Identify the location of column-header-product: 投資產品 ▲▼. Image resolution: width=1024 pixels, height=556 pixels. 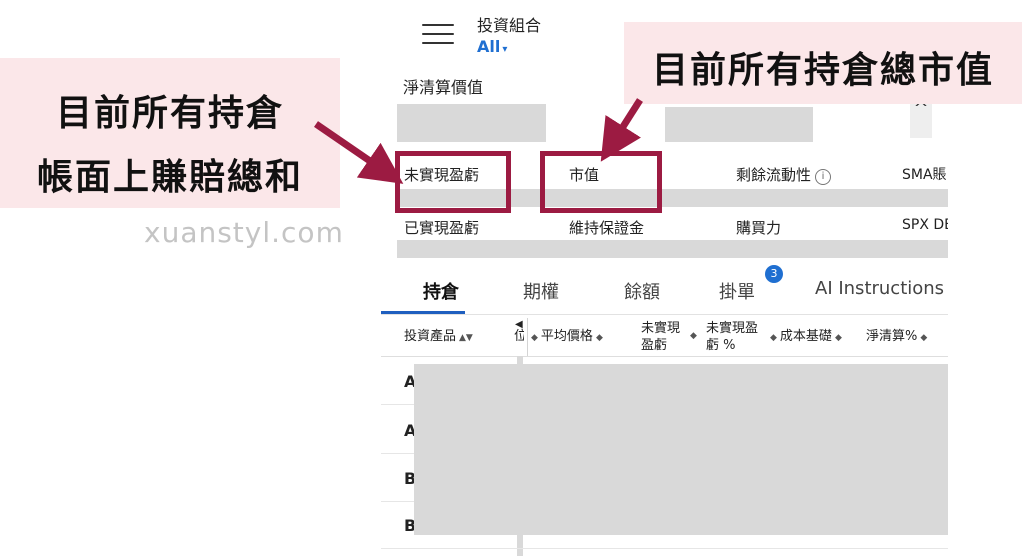
(438, 337).